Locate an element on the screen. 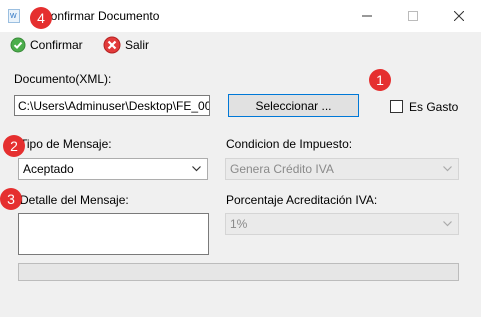 This screenshot has width=481, height=317. minimize-button is located at coordinates (367, 16).